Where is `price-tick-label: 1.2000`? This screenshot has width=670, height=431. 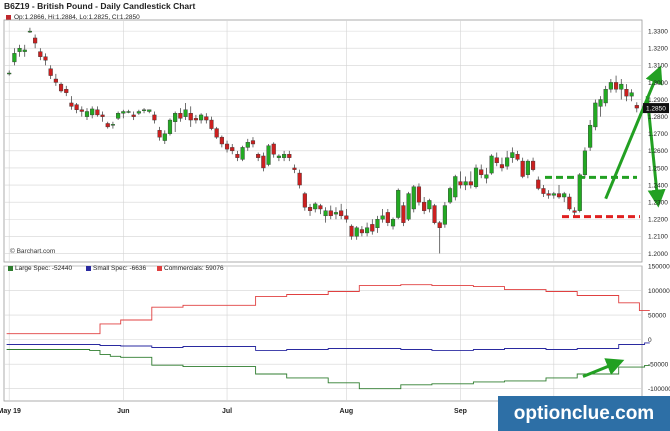
price-tick-label: 1.2000 is located at coordinates (658, 254).